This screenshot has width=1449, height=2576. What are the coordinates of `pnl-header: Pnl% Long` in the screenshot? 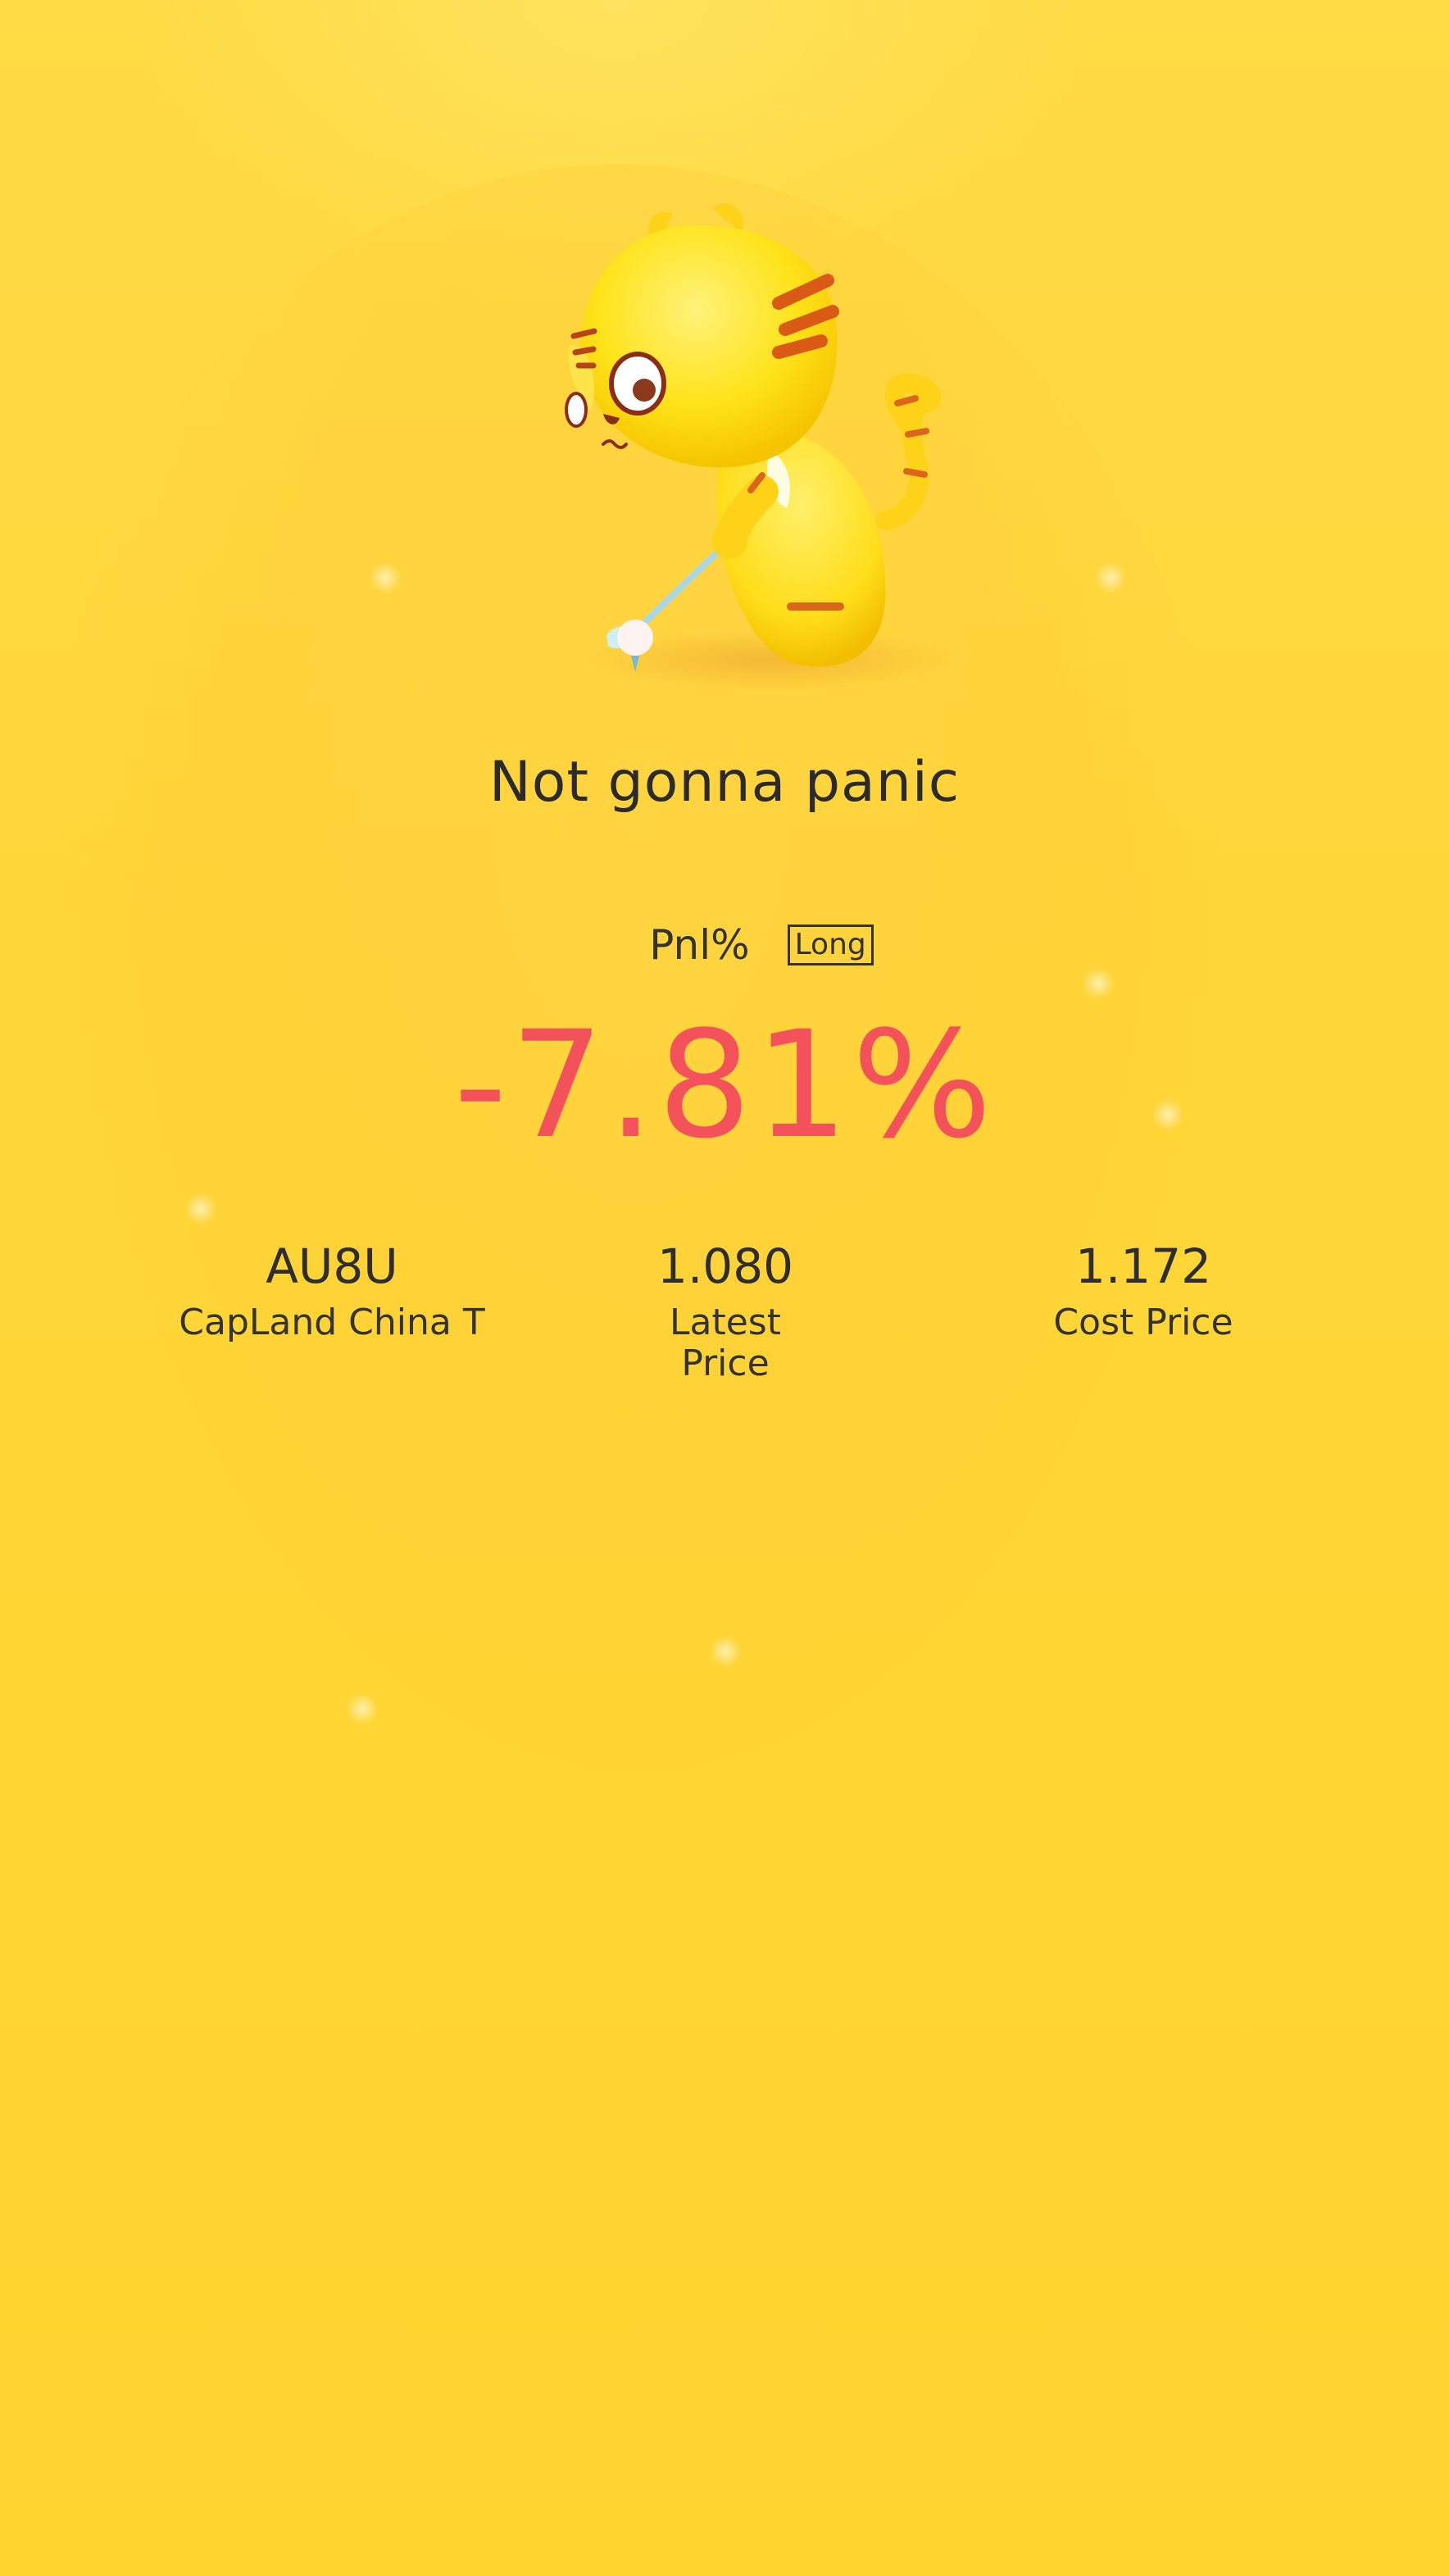 It's located at (724, 945).